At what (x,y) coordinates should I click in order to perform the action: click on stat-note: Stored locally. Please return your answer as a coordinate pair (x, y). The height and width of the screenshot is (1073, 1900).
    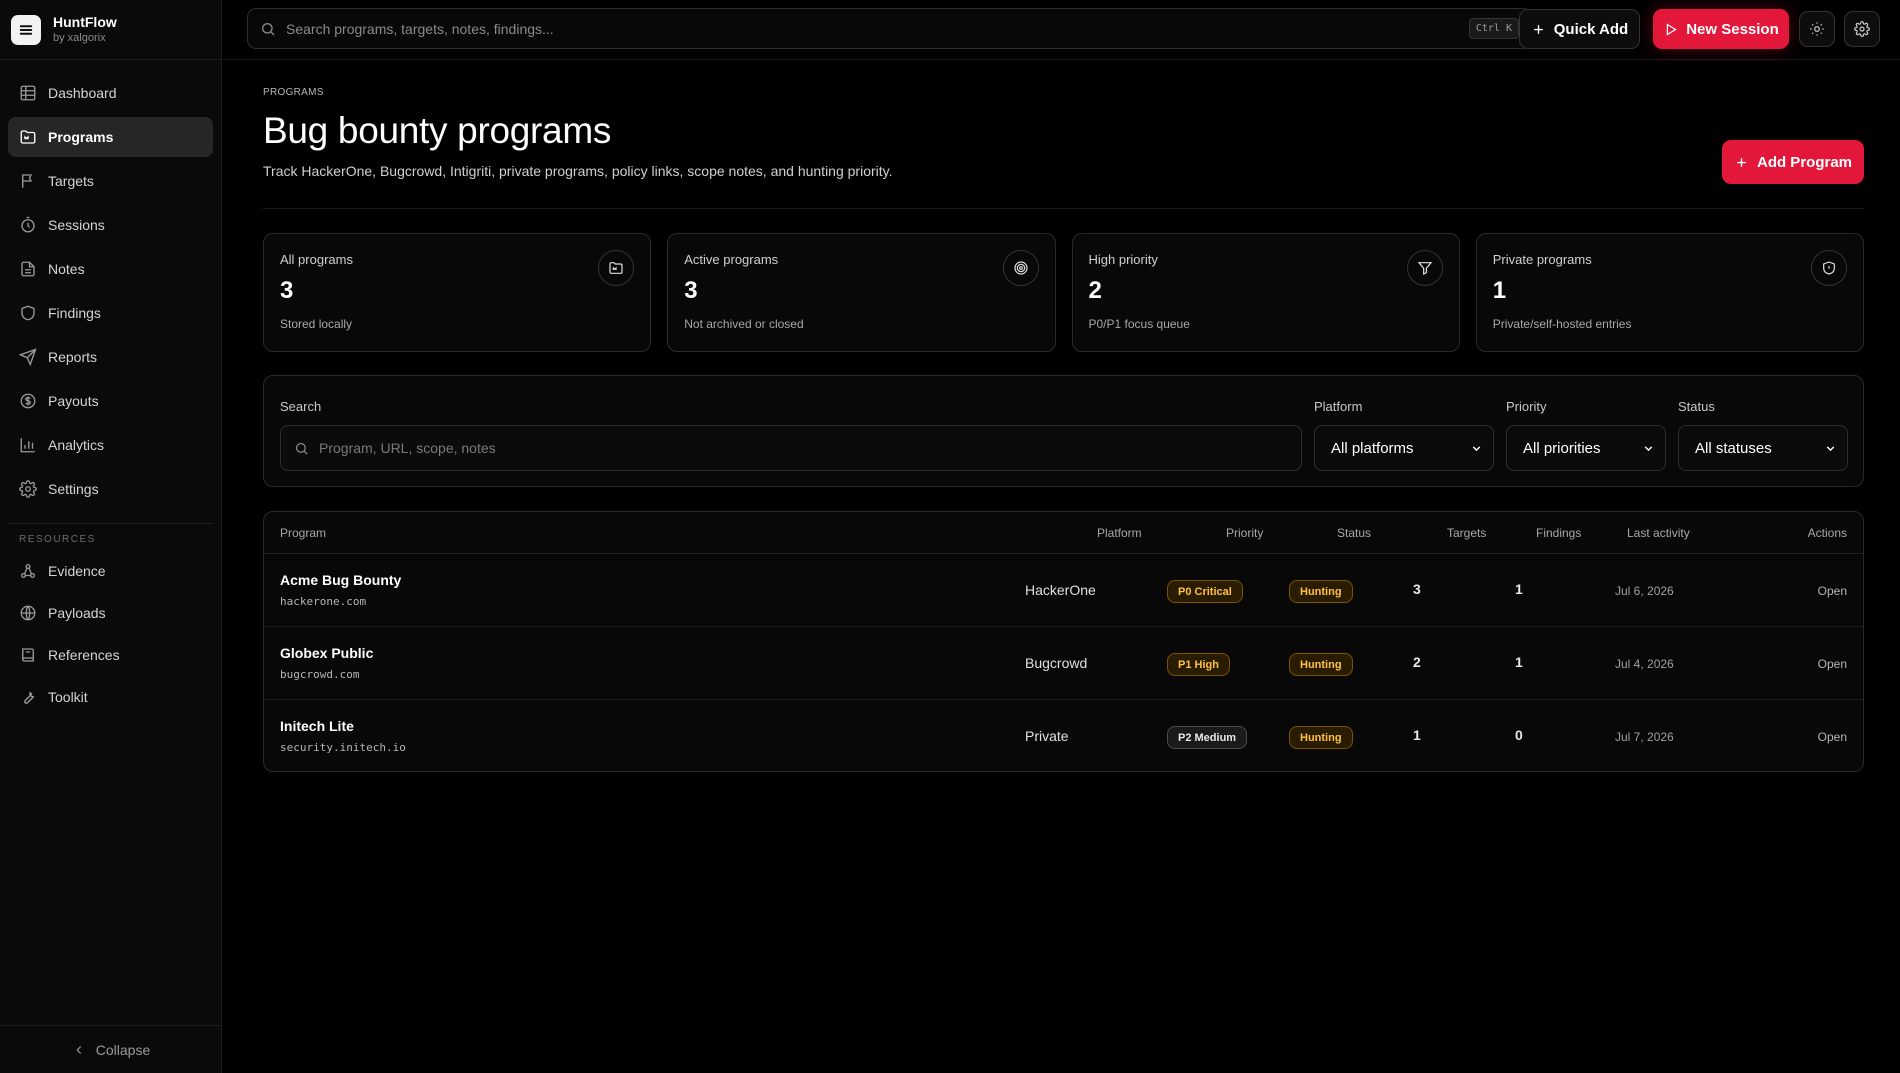
    Looking at the image, I should click on (316, 324).